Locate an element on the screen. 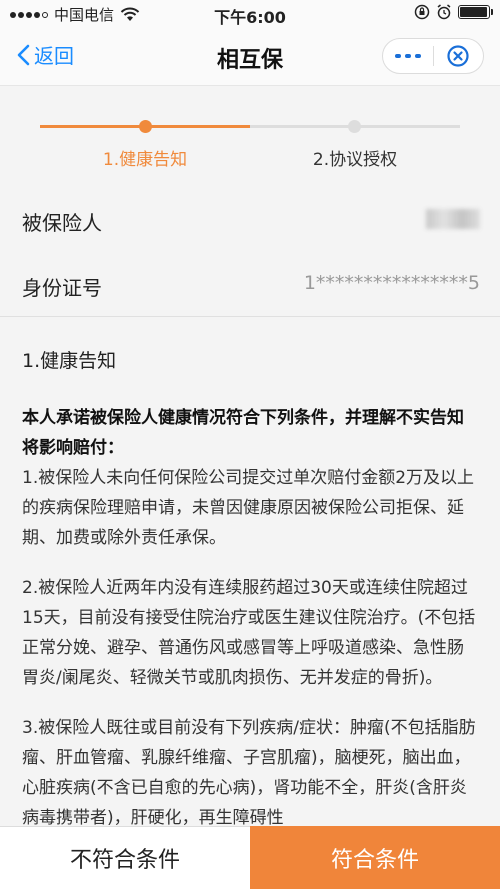  rotation-lock-icon is located at coordinates (422, 12).